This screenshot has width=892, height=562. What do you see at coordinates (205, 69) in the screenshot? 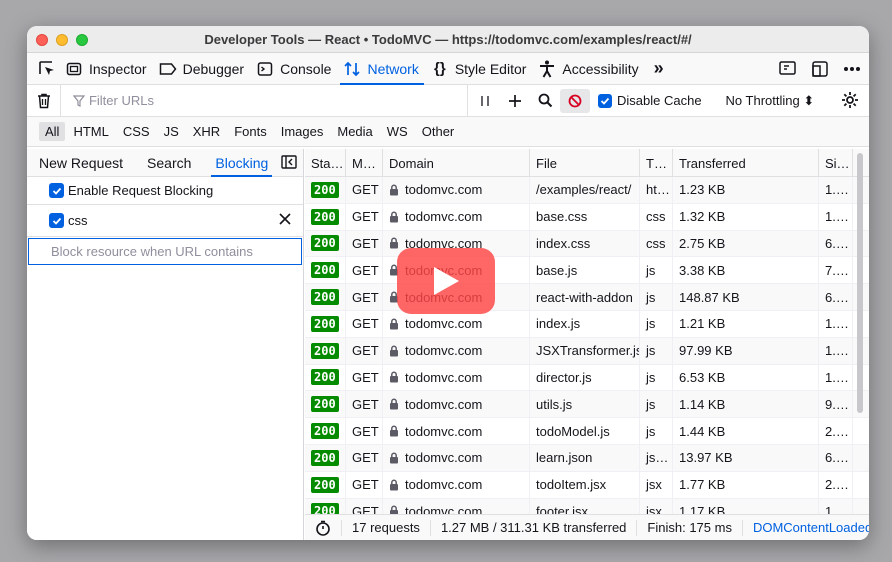
I see `tab-debugger: Debugger` at bounding box center [205, 69].